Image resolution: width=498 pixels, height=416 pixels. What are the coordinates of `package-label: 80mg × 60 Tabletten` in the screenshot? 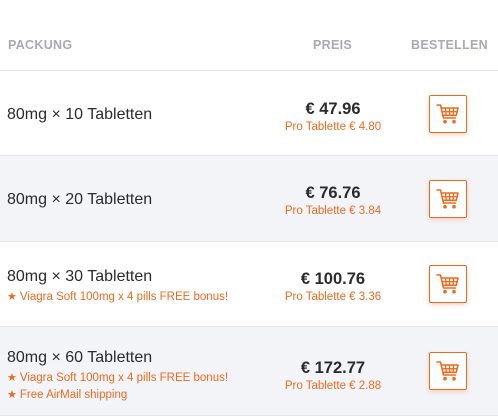 It's located at (79, 358).